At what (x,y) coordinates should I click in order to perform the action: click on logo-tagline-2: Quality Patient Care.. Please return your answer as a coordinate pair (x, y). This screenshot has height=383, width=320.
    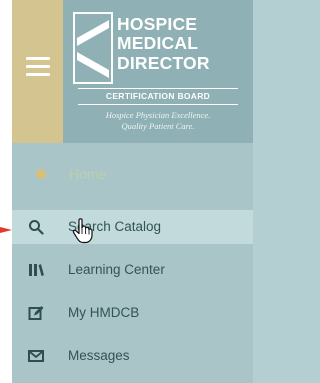
    Looking at the image, I should click on (158, 126).